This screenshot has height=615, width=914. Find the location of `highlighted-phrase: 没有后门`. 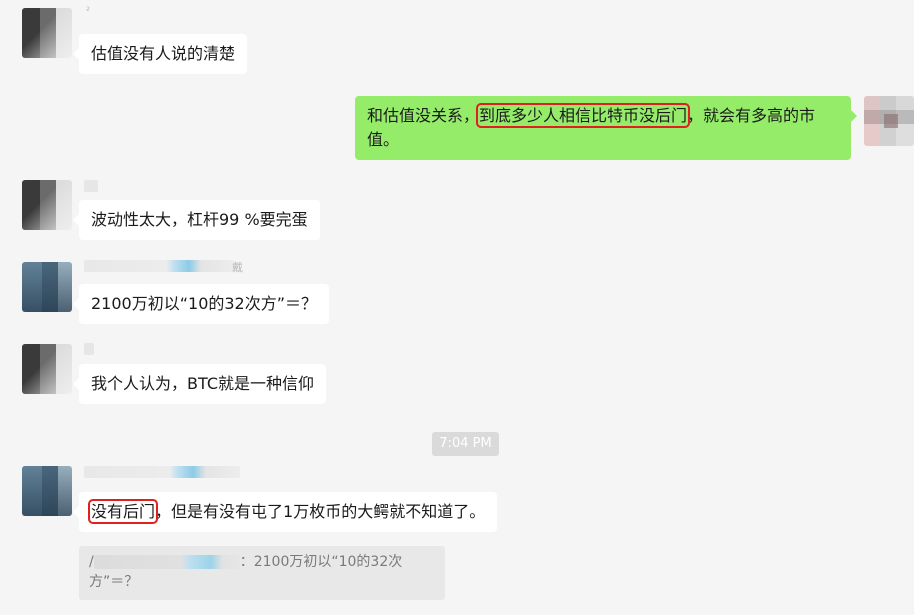

highlighted-phrase: 没有后门 is located at coordinates (123, 511).